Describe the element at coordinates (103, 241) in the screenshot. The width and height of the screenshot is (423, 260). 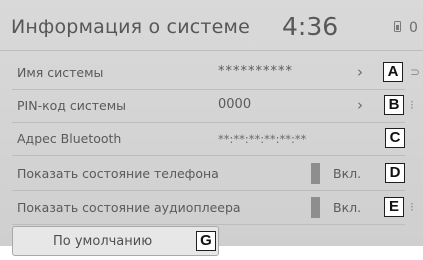
I see `default-button-label: По умолчанию` at that location.